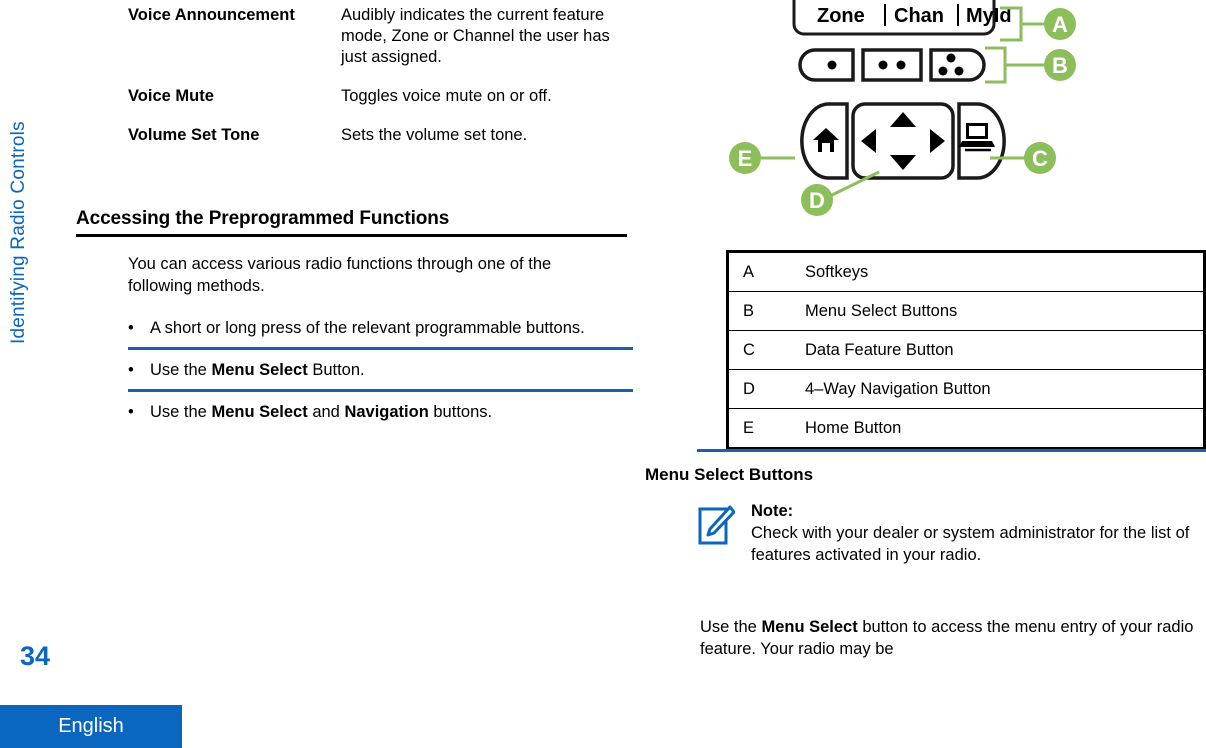 The width and height of the screenshot is (1206, 748). Describe the element at coordinates (772, 511) in the screenshot. I see `note-title: Note:` at that location.